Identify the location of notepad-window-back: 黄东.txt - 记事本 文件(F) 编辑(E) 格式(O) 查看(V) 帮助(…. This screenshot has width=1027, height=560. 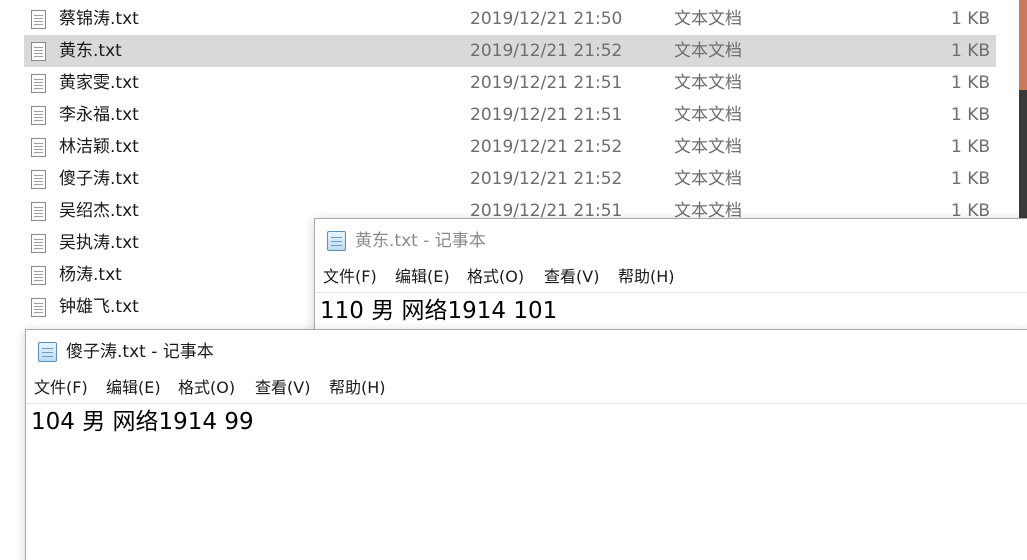
(670, 278).